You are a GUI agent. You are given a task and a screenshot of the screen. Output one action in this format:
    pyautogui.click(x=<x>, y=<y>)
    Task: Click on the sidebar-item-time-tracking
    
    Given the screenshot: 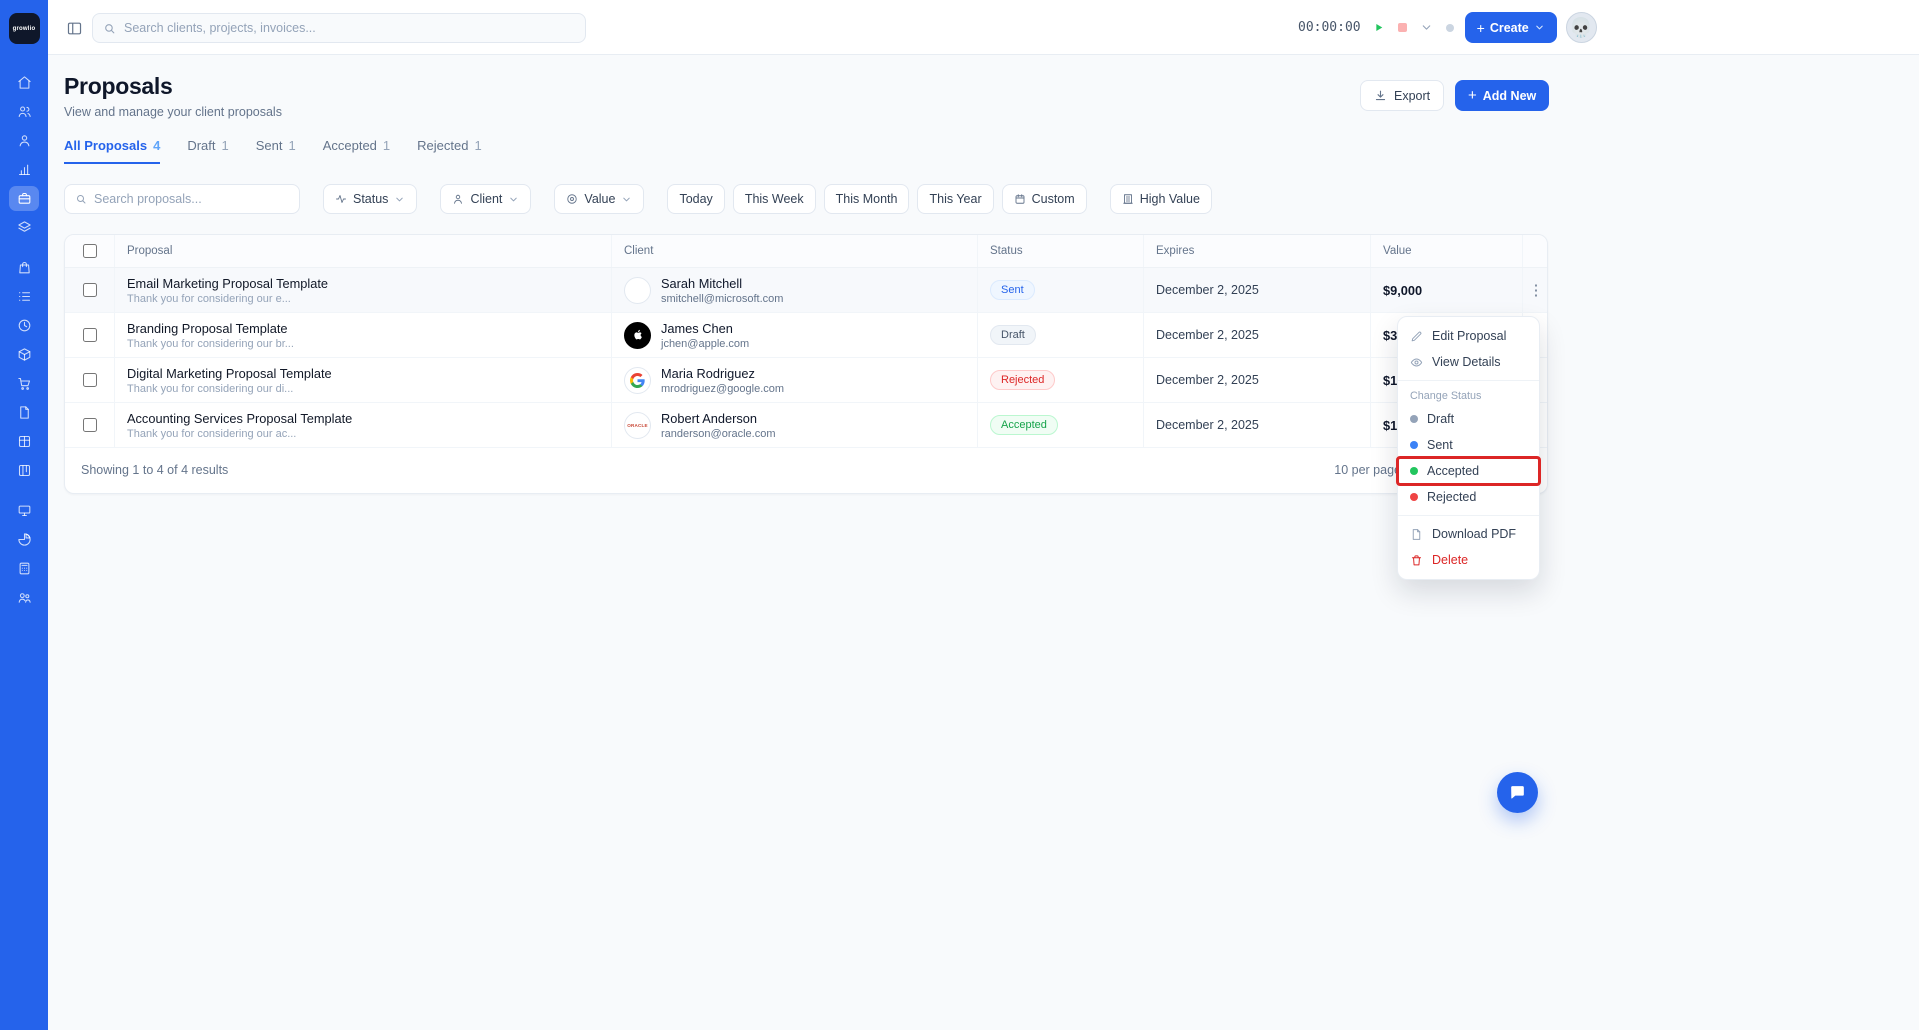 What is the action you would take?
    pyautogui.click(x=24, y=325)
    